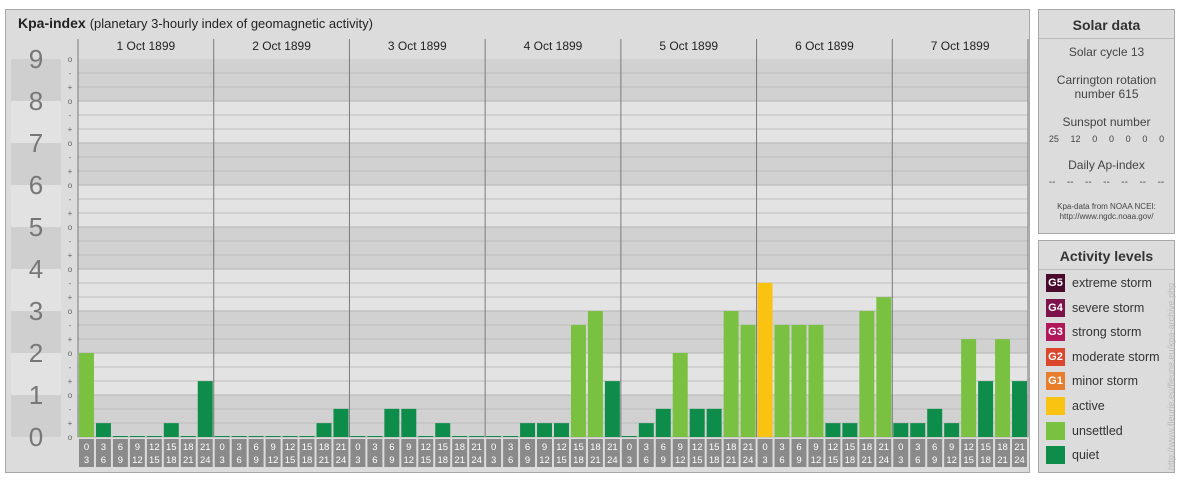  Describe the element at coordinates (934, 460) in the screenshot. I see `interval-end-label: 9` at that location.